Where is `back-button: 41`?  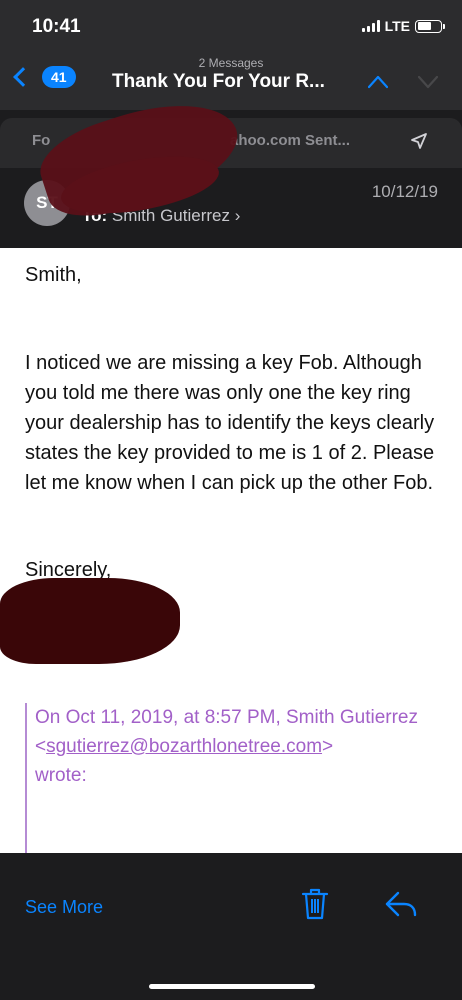 back-button: 41 is located at coordinates (43, 77).